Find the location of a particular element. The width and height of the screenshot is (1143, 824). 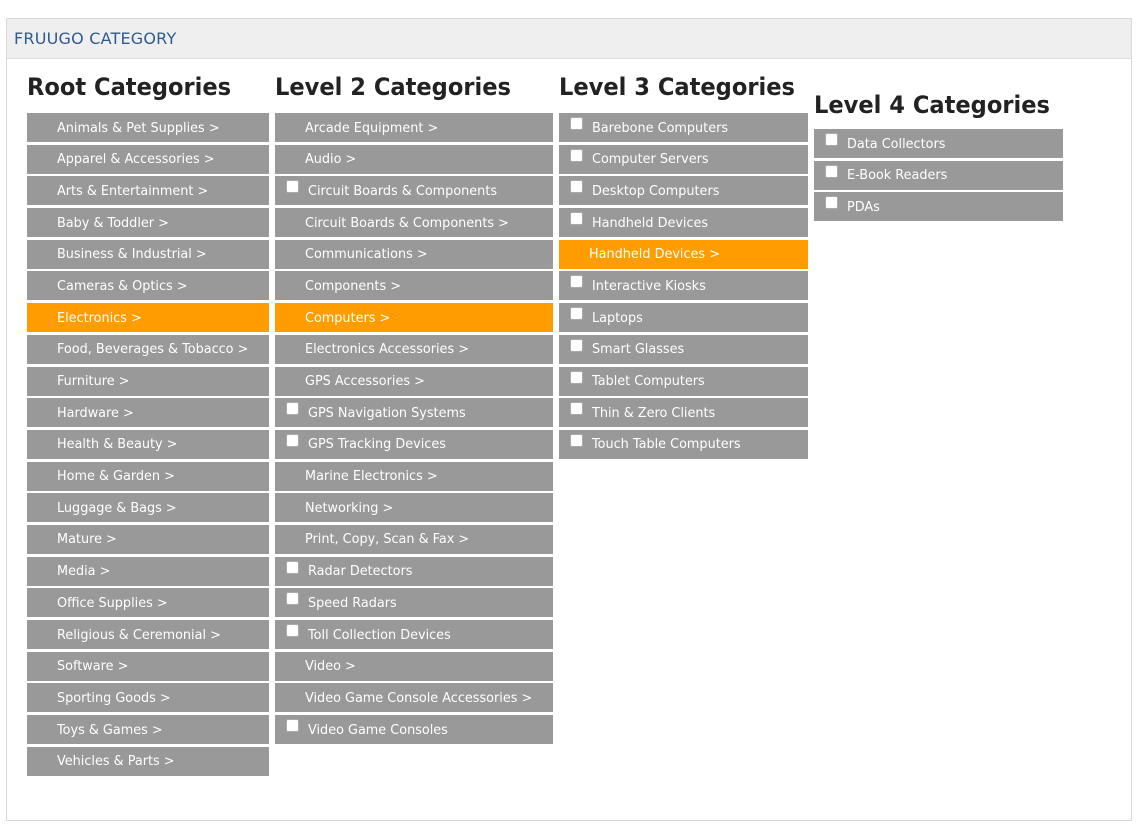

category-label: Mature > is located at coordinates (87, 539).